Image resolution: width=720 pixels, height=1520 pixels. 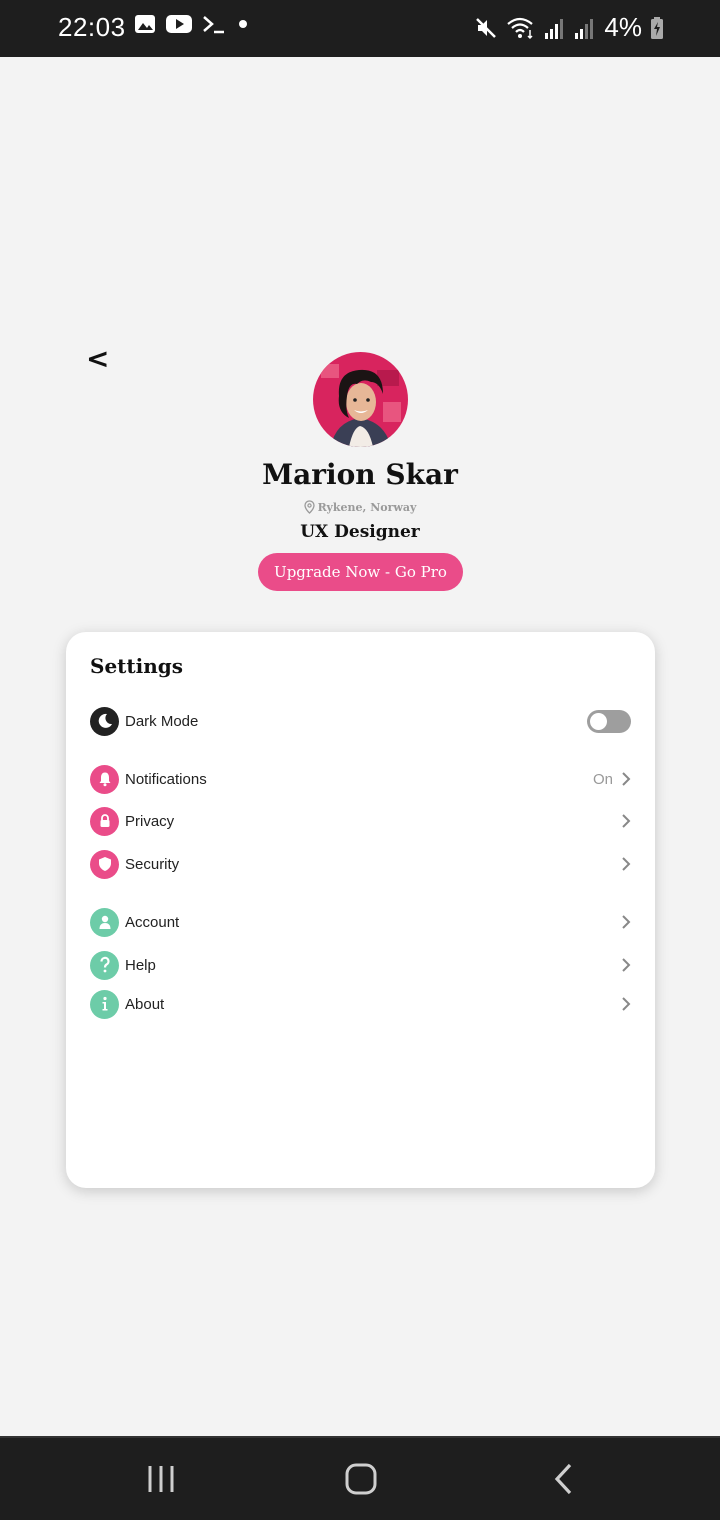 I want to click on settings-item-security: Security, so click(x=360, y=864).